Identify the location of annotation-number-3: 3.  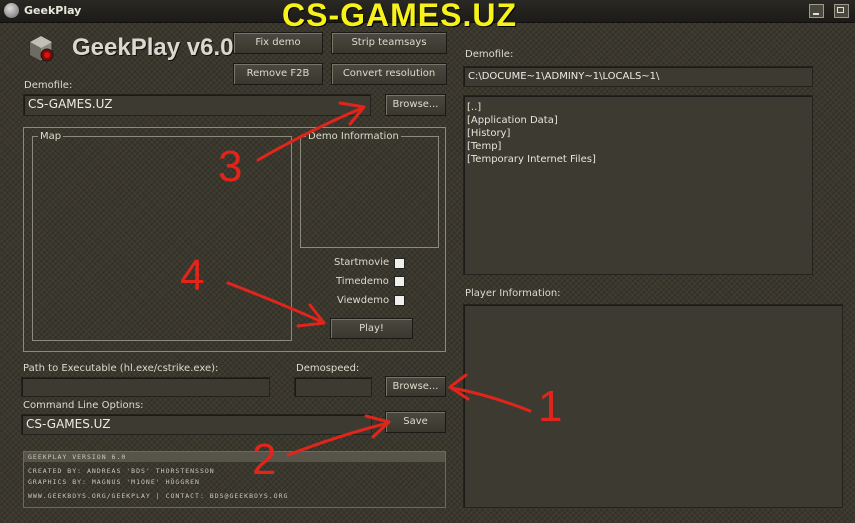
(230, 166).